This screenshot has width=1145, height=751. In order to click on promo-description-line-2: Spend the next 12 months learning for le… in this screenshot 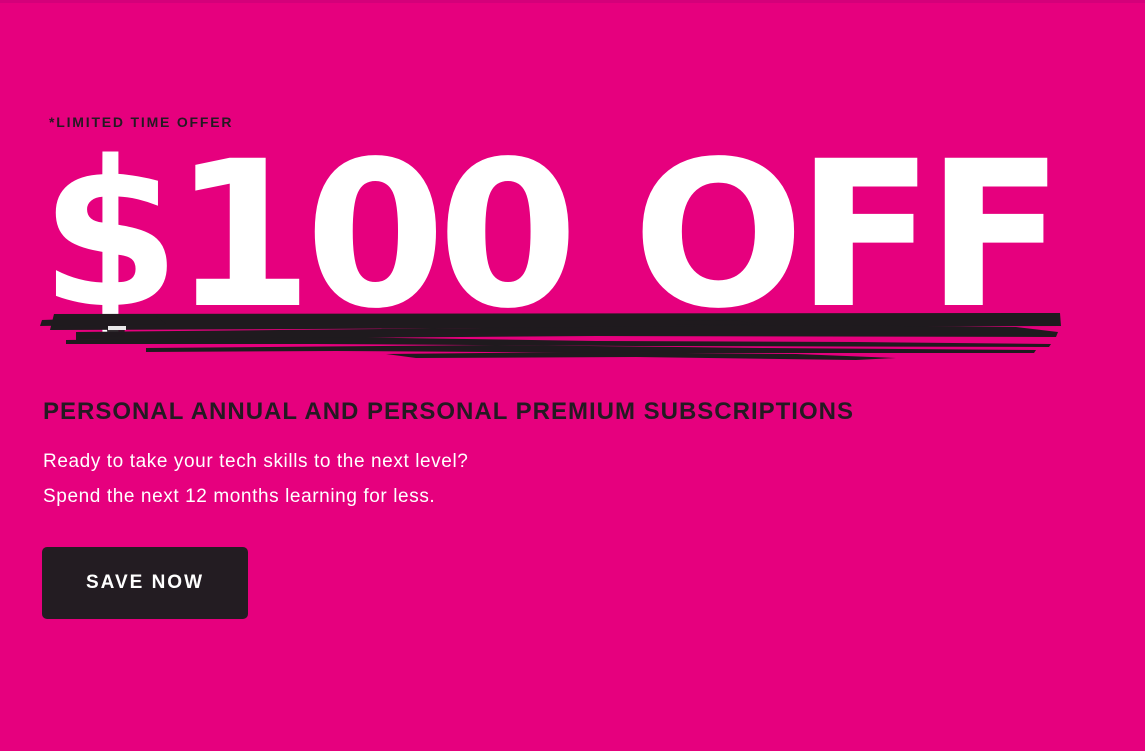, I will do `click(239, 496)`.